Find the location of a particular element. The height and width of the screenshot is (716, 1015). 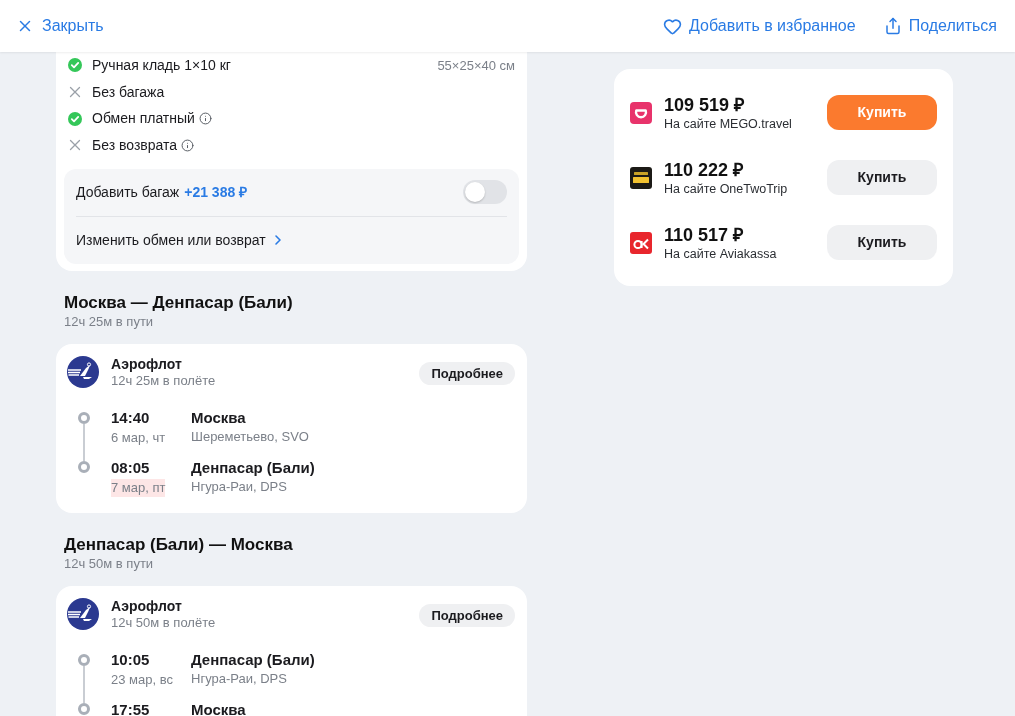

baggage-toggle is located at coordinates (485, 192).